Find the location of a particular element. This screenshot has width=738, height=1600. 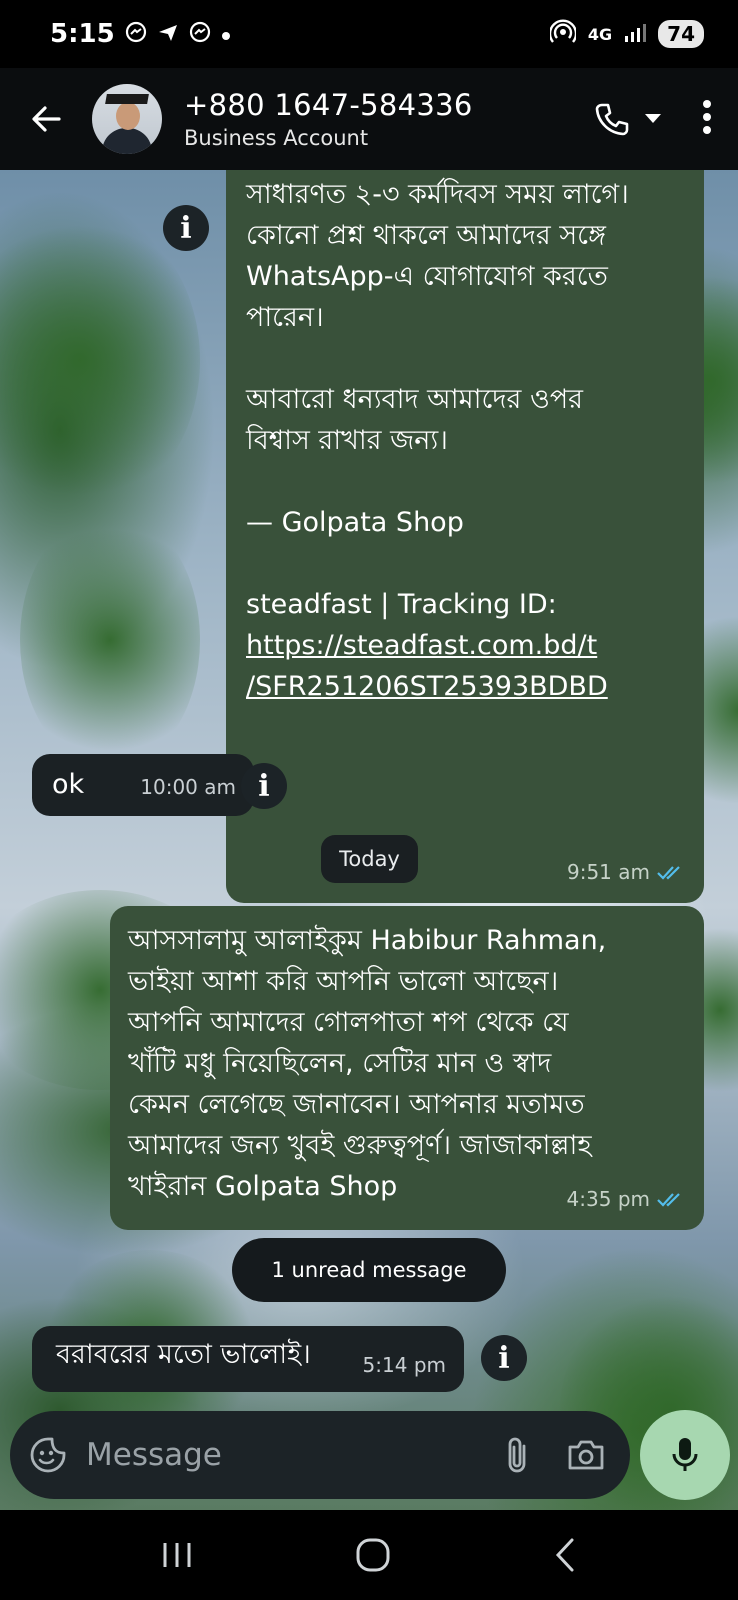

message-line: কোনো প্রশ্ন থাকলে আমাদের সঙ্গে is located at coordinates (426, 235).